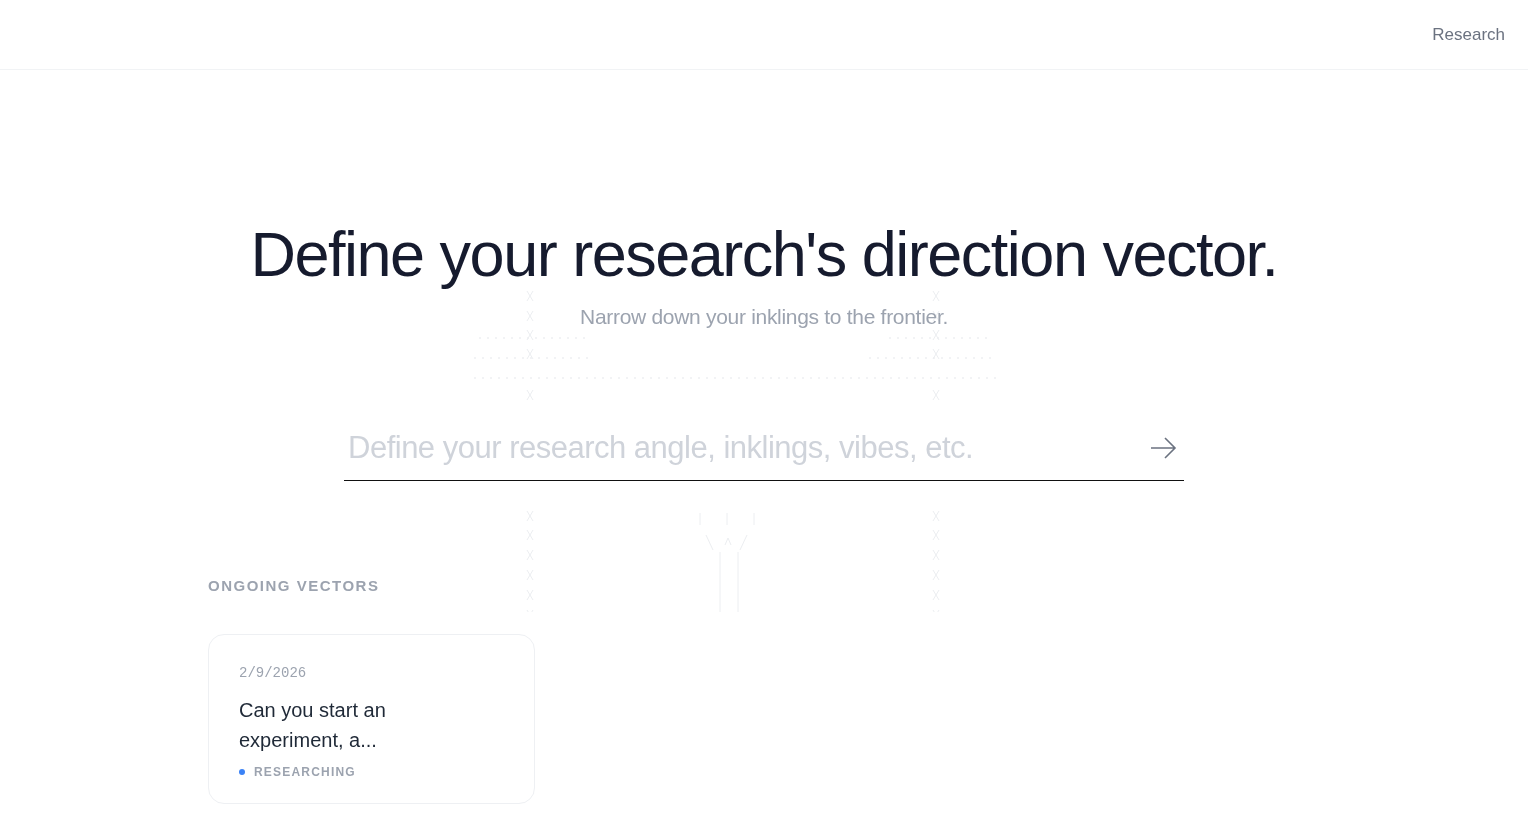  I want to click on page-subtitle: Narrow down your inklings to the frontier., so click(764, 317).